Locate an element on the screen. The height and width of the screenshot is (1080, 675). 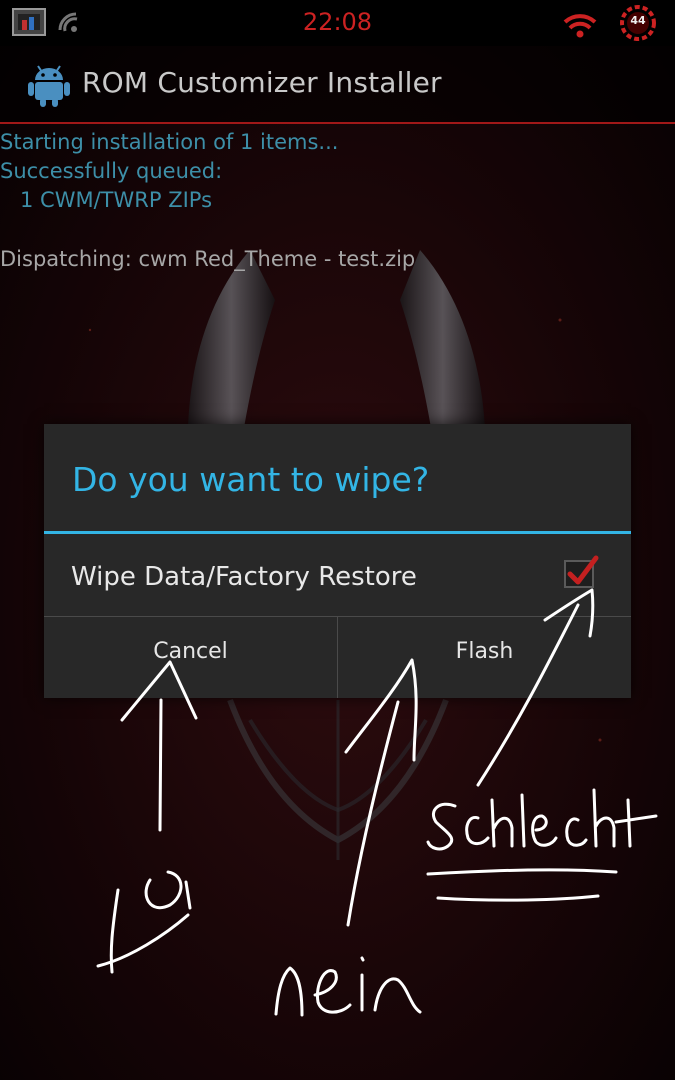
log-line: Successfully queued: is located at coordinates (111, 171).